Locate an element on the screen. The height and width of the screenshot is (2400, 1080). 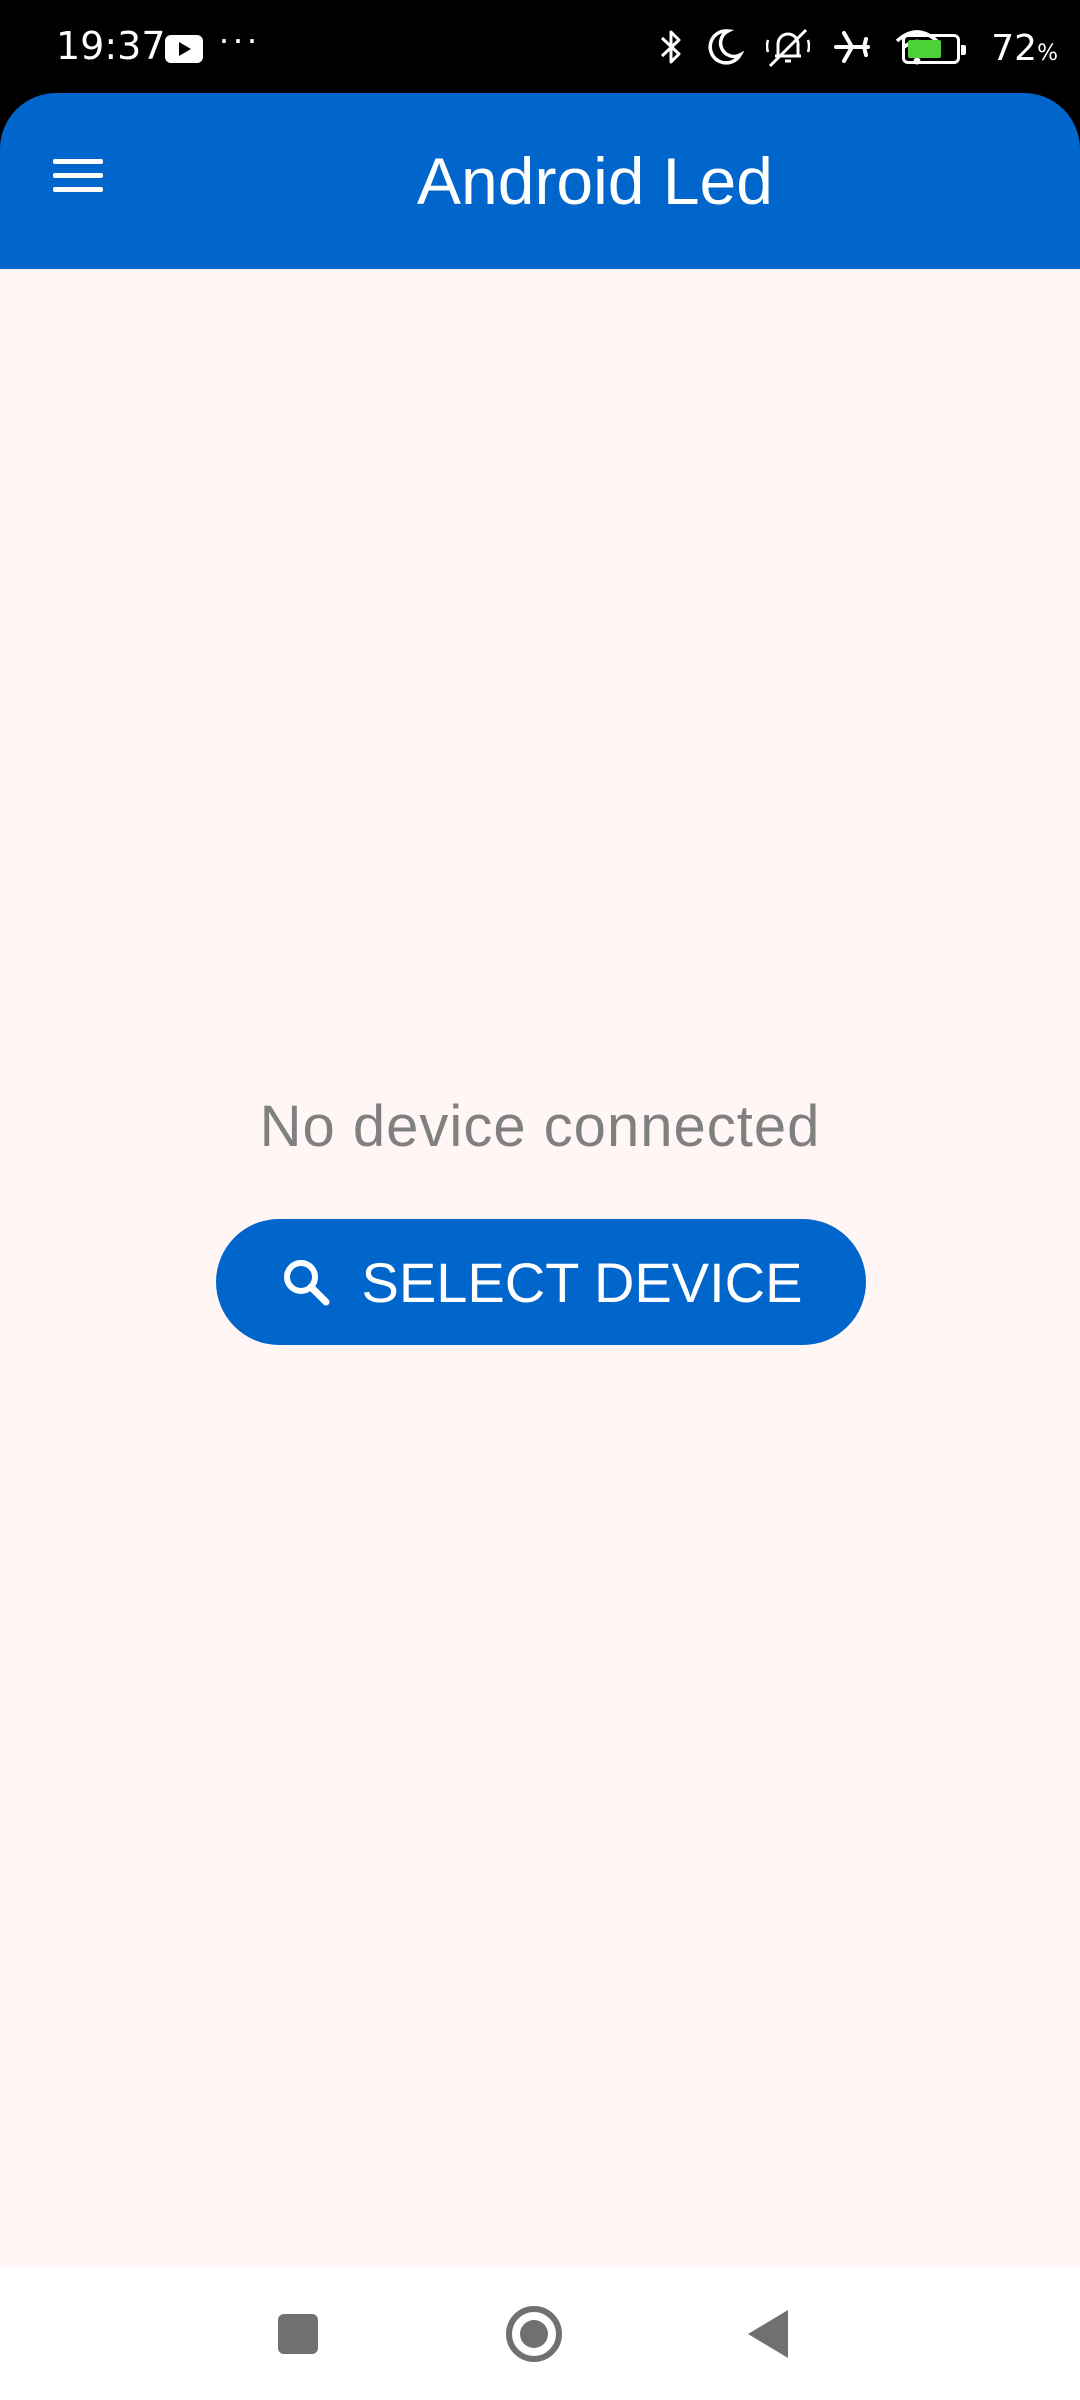
battery-percent-unit: % is located at coordinates (1047, 53).